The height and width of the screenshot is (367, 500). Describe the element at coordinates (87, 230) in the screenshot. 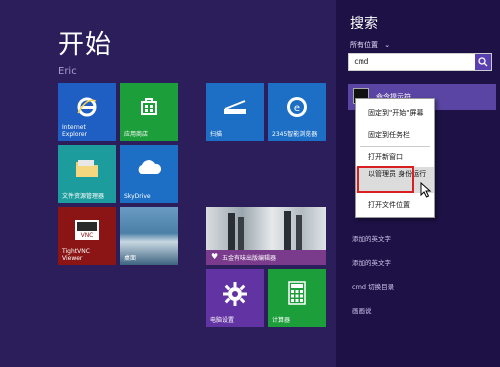

I see `vnc-icon: VNC` at that location.